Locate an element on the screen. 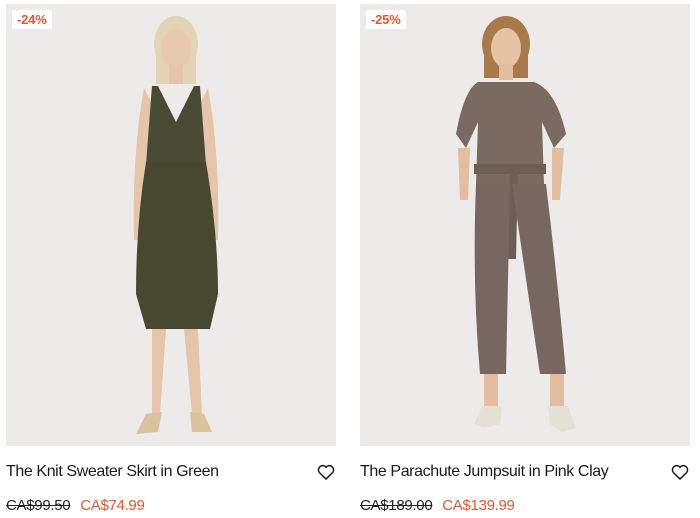  price-row: CA$99.50 CA$74.99 is located at coordinates (75, 505).